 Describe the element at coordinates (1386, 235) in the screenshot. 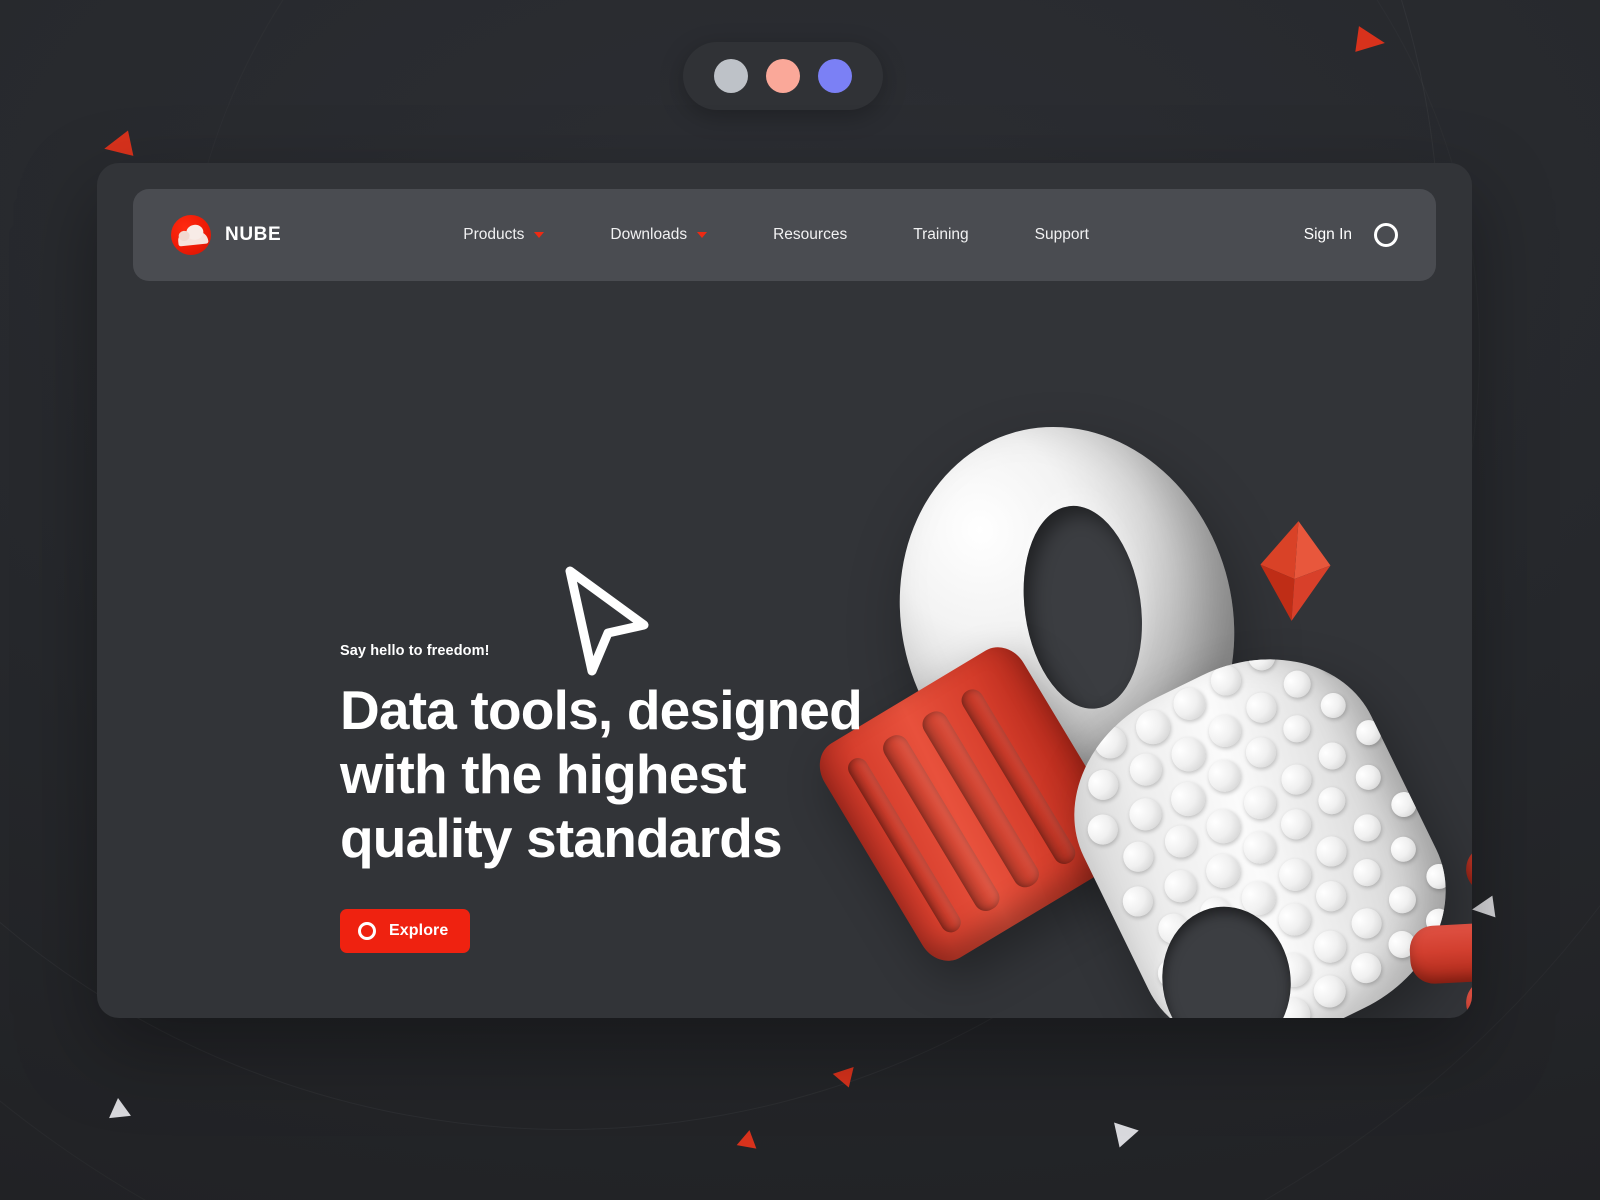

I see `account-ring-icon` at that location.